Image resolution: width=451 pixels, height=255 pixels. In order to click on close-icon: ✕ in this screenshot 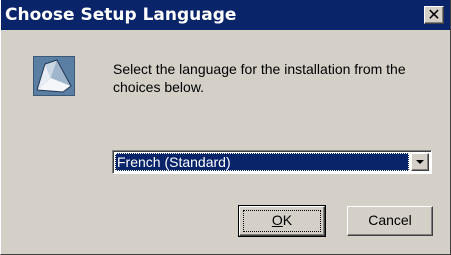, I will do `click(434, 14)`.